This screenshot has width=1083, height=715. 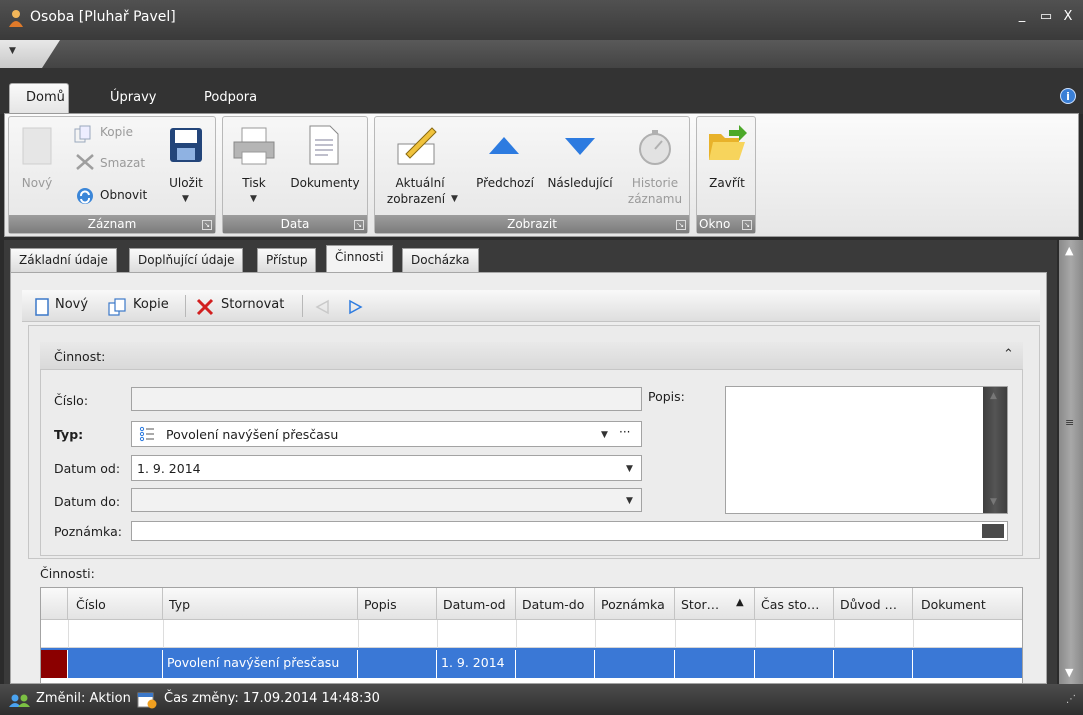 What do you see at coordinates (873, 664) in the screenshot?
I see `cell-duvod` at bounding box center [873, 664].